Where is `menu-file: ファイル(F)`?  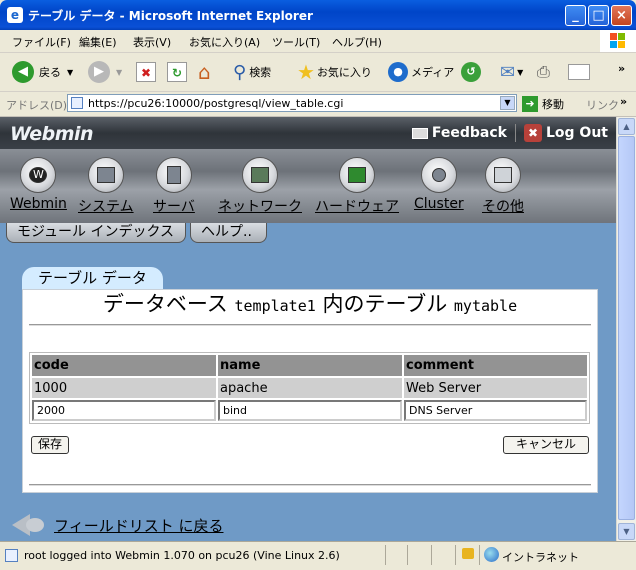 menu-file: ファイル(F) is located at coordinates (41, 42).